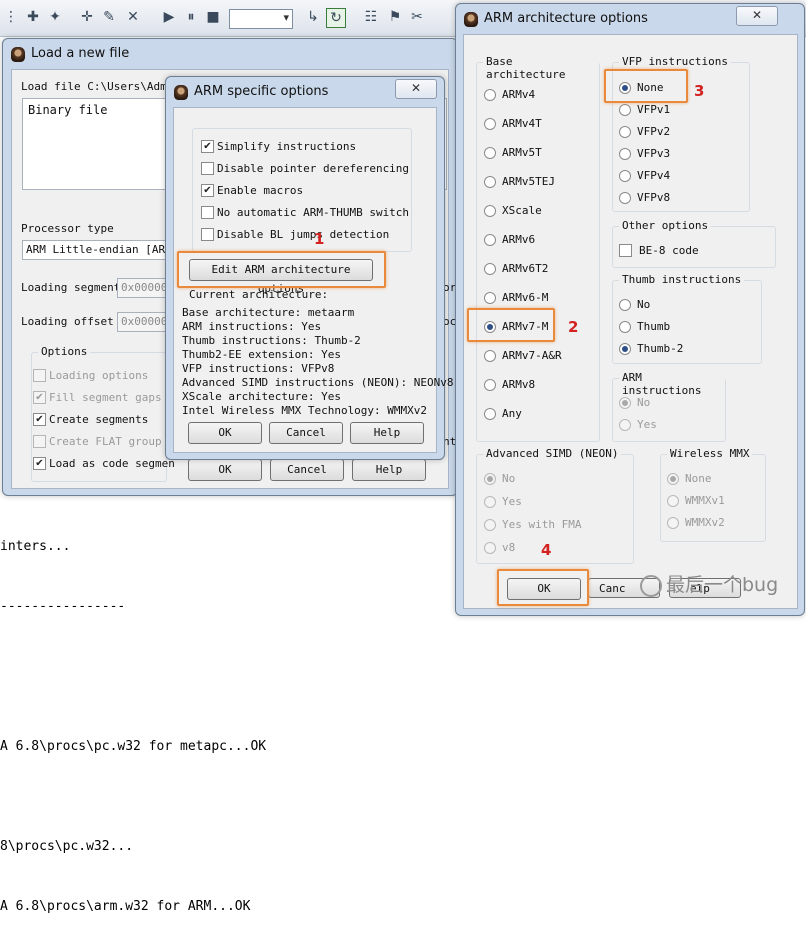 Image resolution: width=806 pixels, height=937 pixels. What do you see at coordinates (371, 17) in the screenshot?
I see `graph-icon: ☷` at bounding box center [371, 17].